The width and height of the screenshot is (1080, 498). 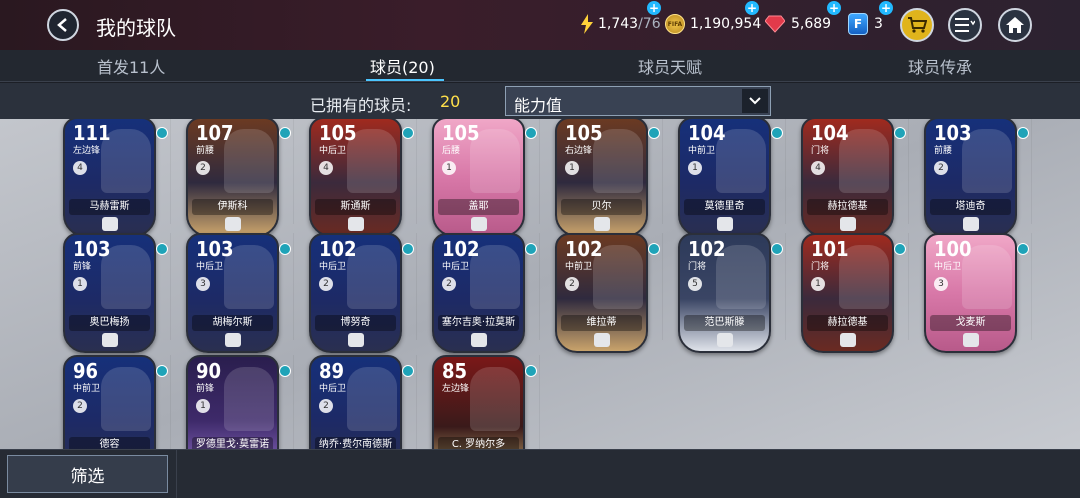 What do you see at coordinates (579, 151) in the screenshot?
I see `player-position: 右边锋` at bounding box center [579, 151].